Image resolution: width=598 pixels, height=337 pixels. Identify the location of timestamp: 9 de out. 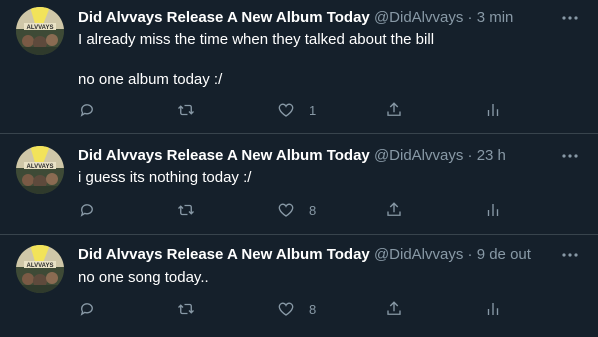
(504, 254).